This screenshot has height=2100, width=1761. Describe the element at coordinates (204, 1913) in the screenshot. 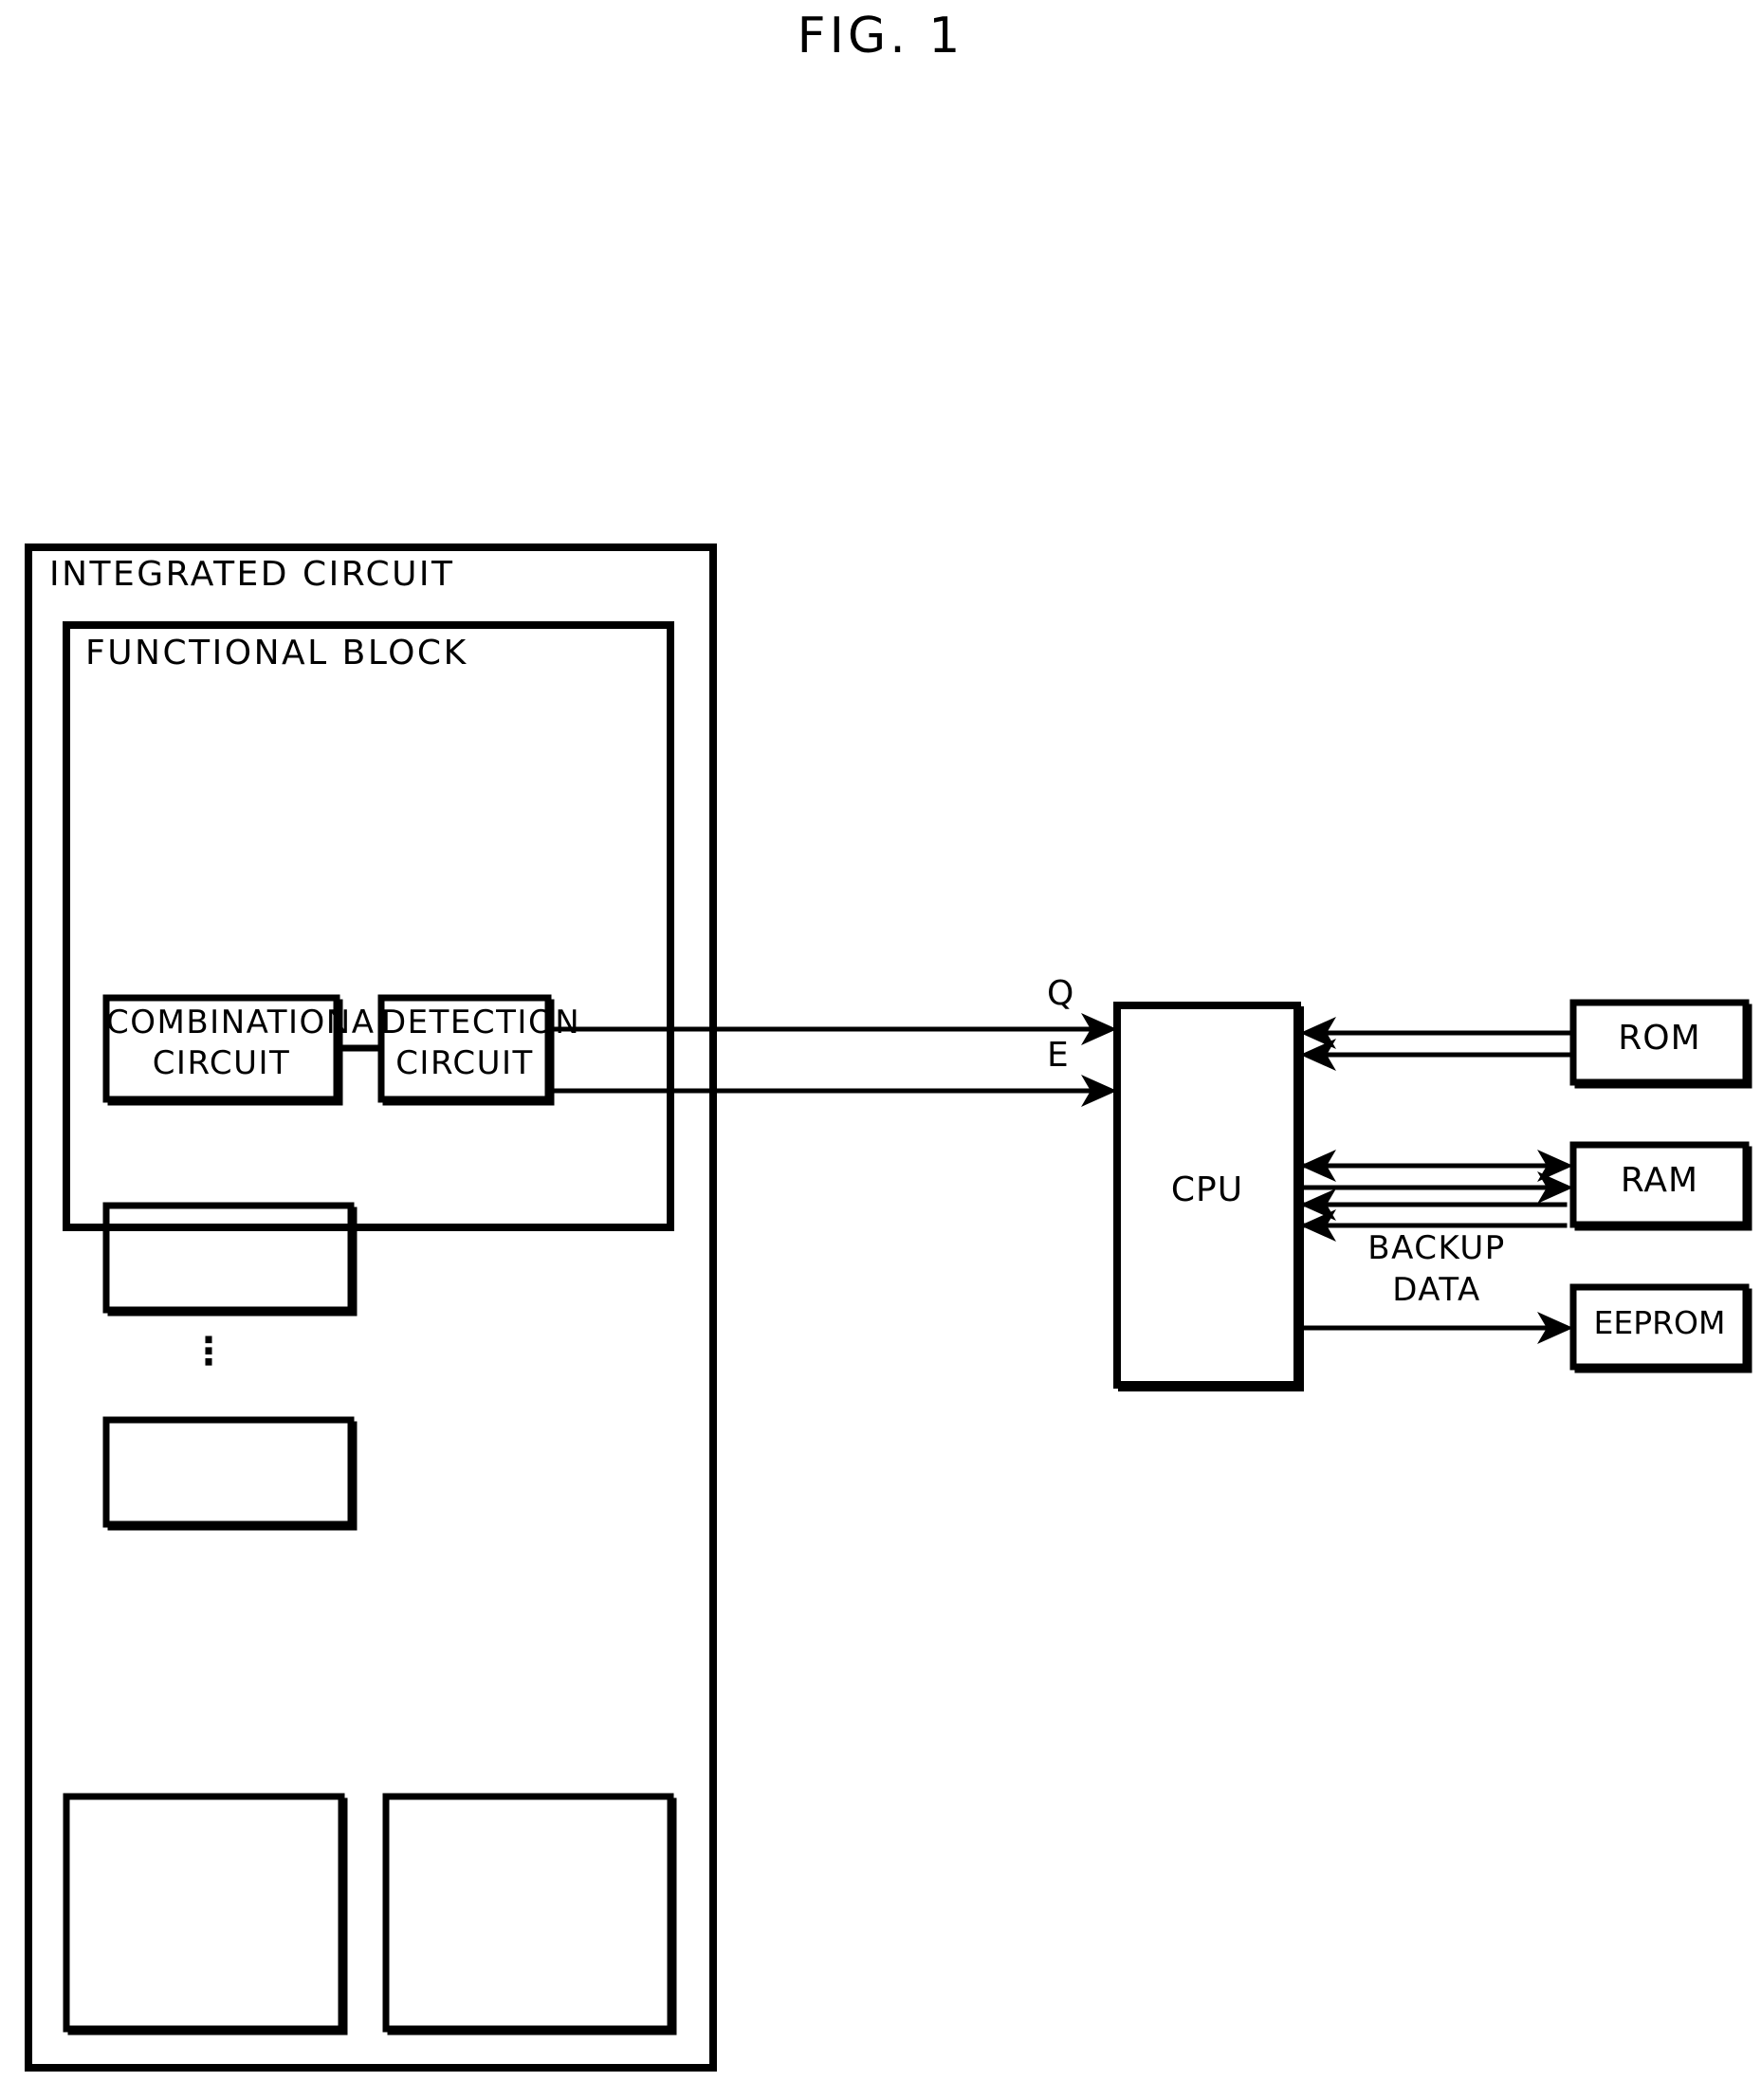

I see `bottom-block-left` at that location.